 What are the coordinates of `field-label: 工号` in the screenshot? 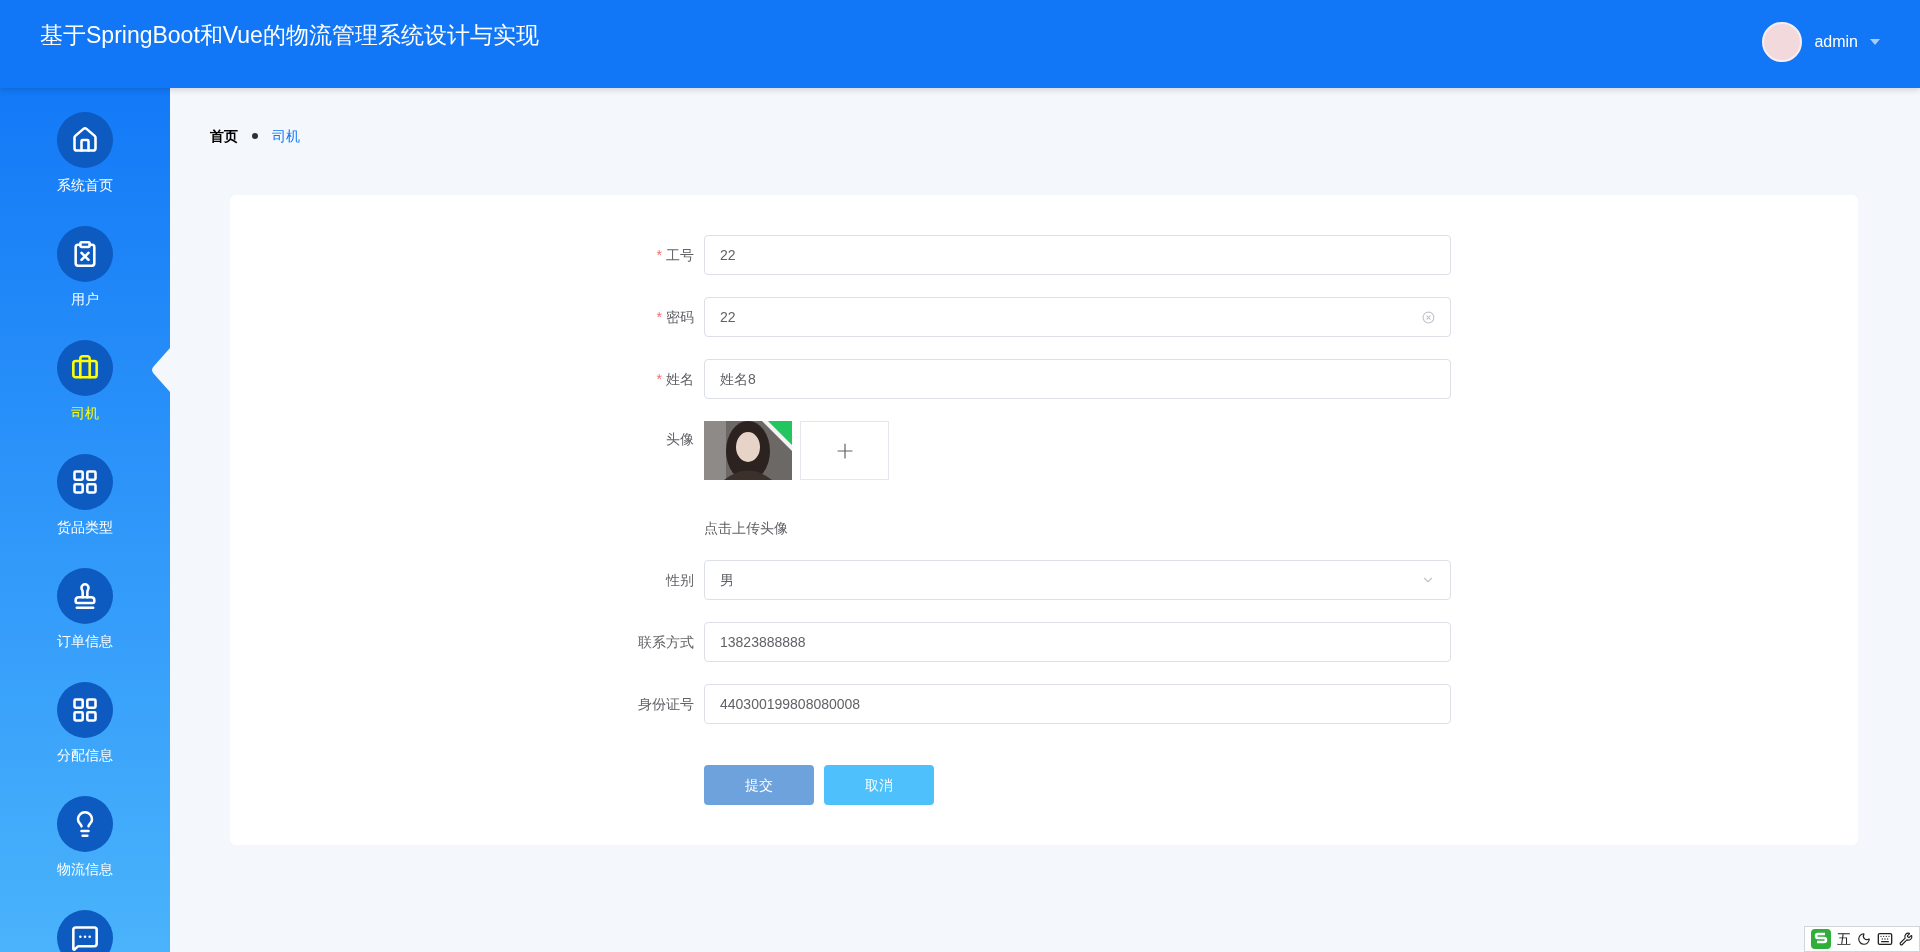 It's located at (680, 255).